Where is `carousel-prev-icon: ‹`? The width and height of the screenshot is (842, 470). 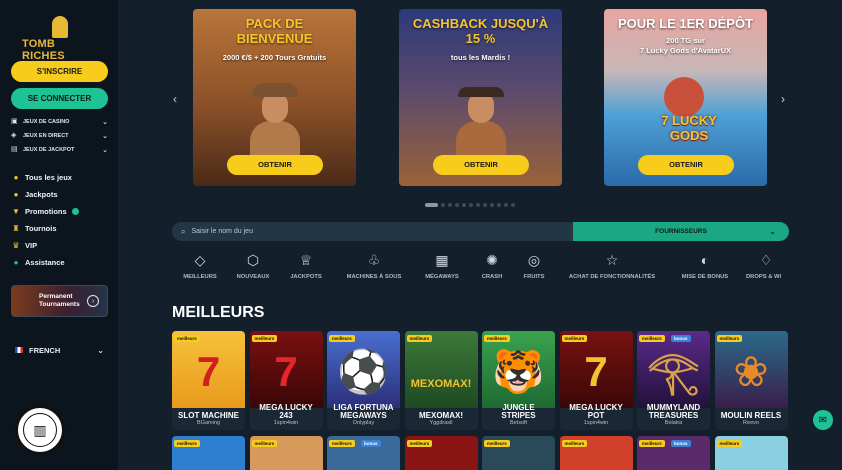 carousel-prev-icon: ‹ is located at coordinates (175, 99).